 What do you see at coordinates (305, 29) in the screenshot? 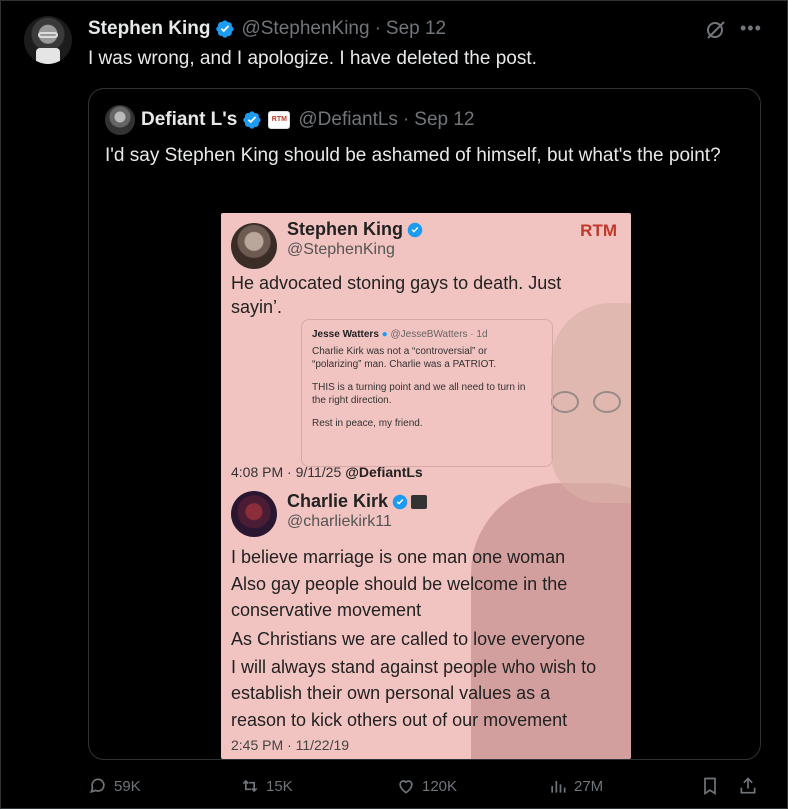
I see `author-handle: @StephenKing` at bounding box center [305, 29].